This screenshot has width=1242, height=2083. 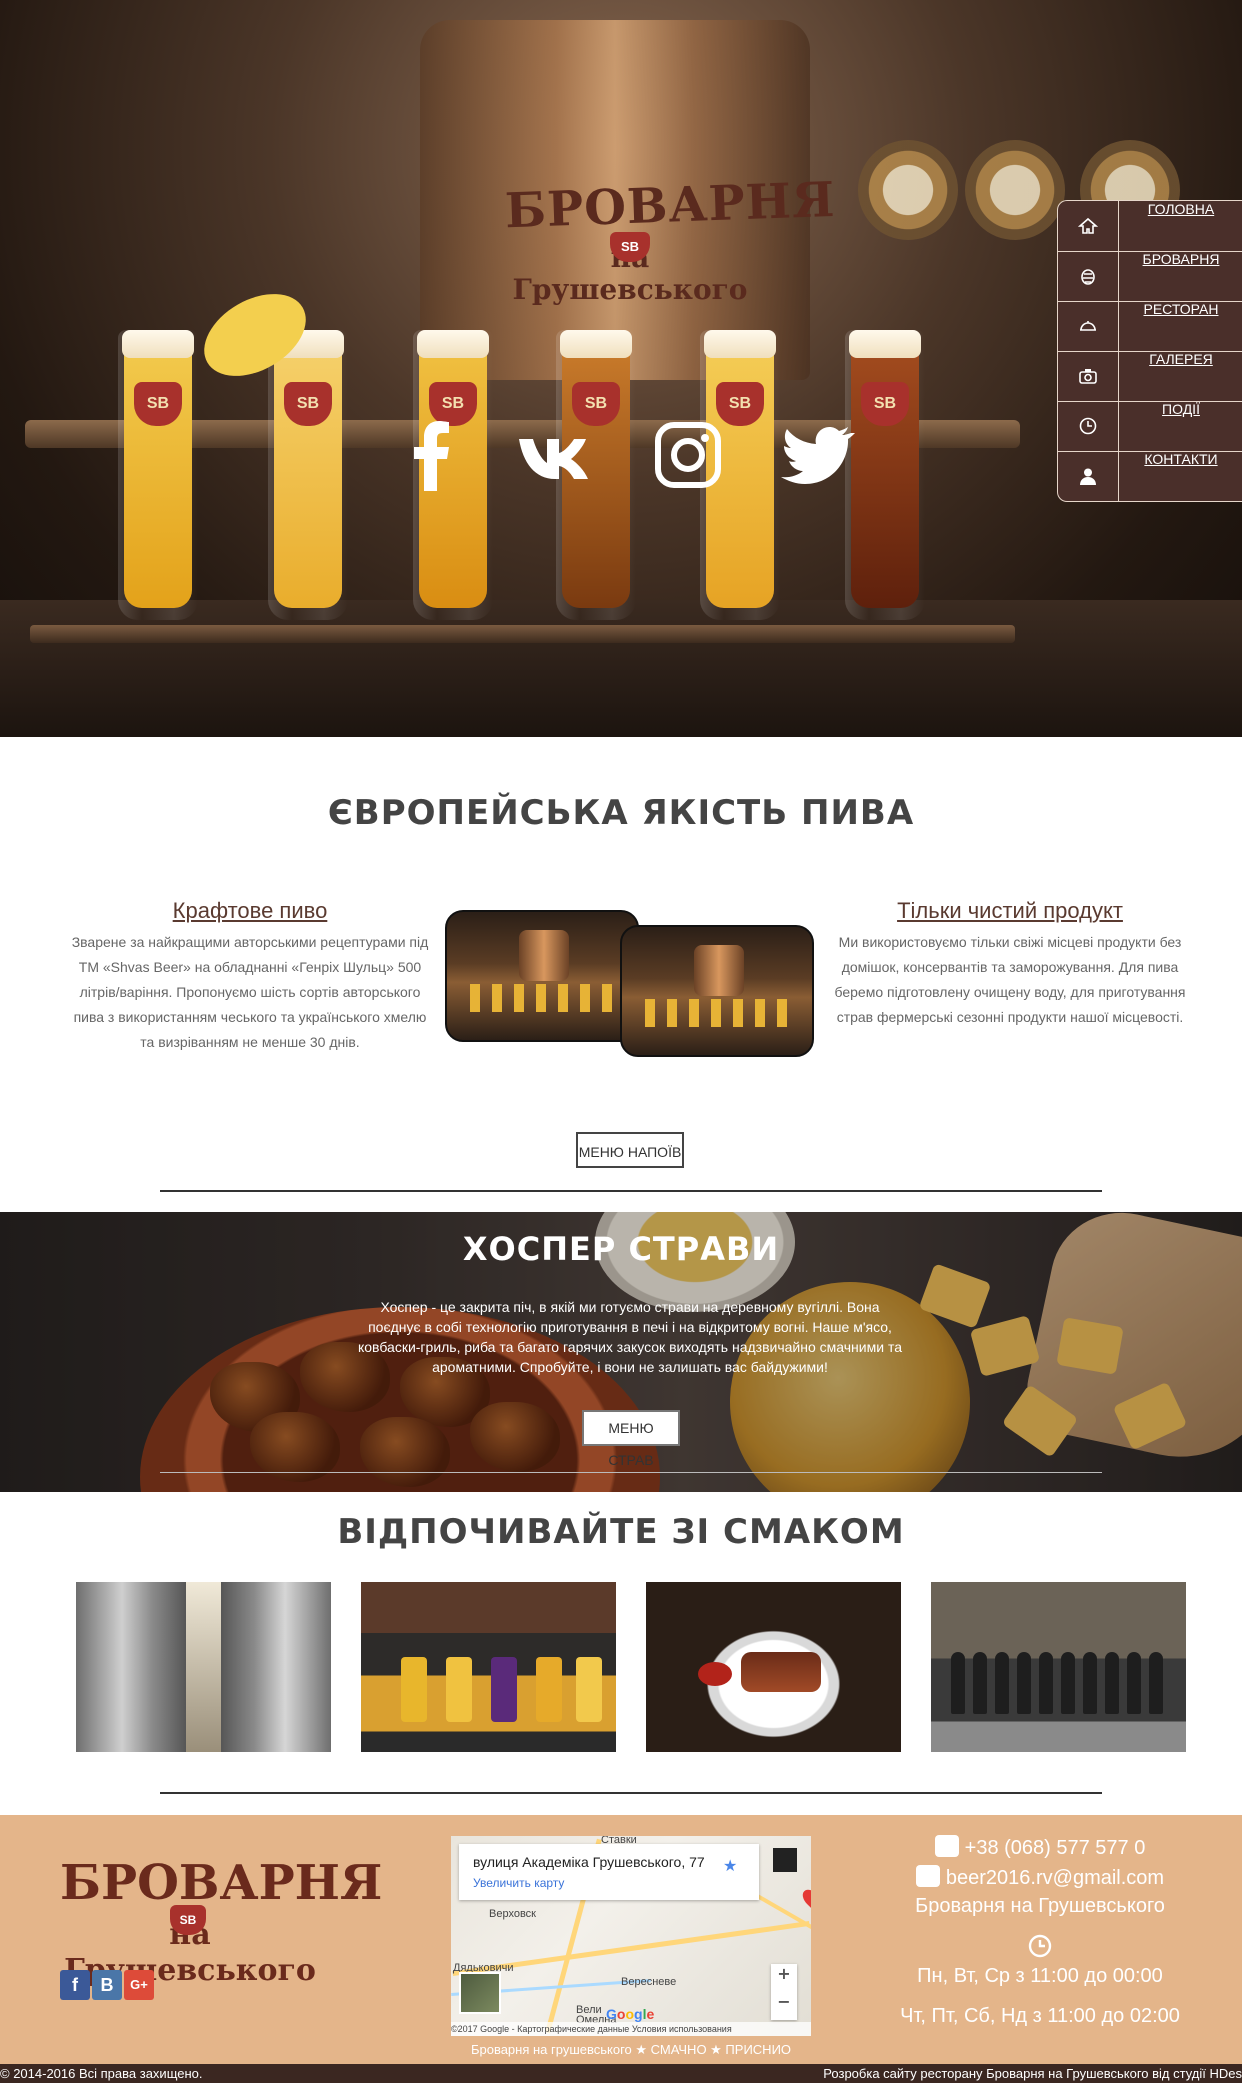 What do you see at coordinates (1088, 326) in the screenshot?
I see `dish-icon` at bounding box center [1088, 326].